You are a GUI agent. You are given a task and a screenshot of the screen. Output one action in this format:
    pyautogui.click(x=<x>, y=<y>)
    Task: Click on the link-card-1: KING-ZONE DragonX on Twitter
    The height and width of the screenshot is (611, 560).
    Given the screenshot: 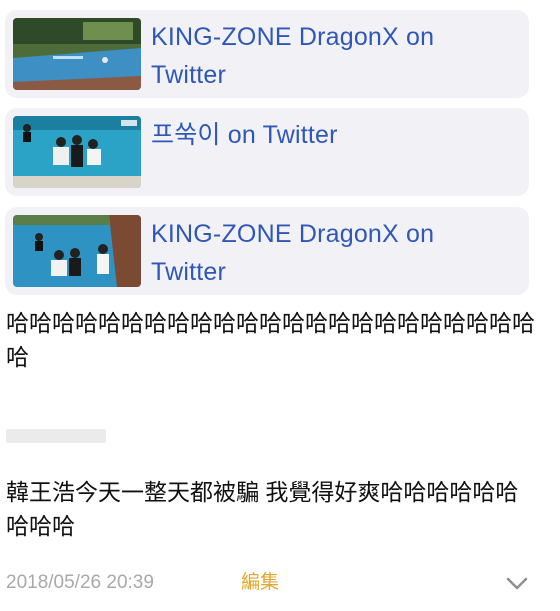 What is the action you would take?
    pyautogui.click(x=267, y=54)
    